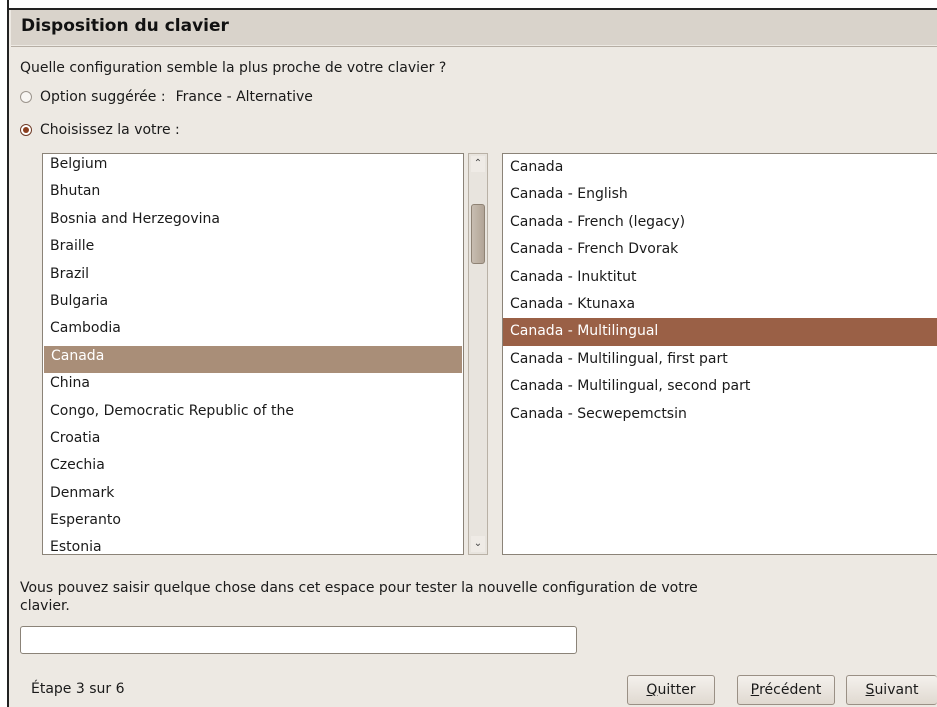 This screenshot has width=937, height=707. I want to click on previous-button: Précédent, so click(786, 690).